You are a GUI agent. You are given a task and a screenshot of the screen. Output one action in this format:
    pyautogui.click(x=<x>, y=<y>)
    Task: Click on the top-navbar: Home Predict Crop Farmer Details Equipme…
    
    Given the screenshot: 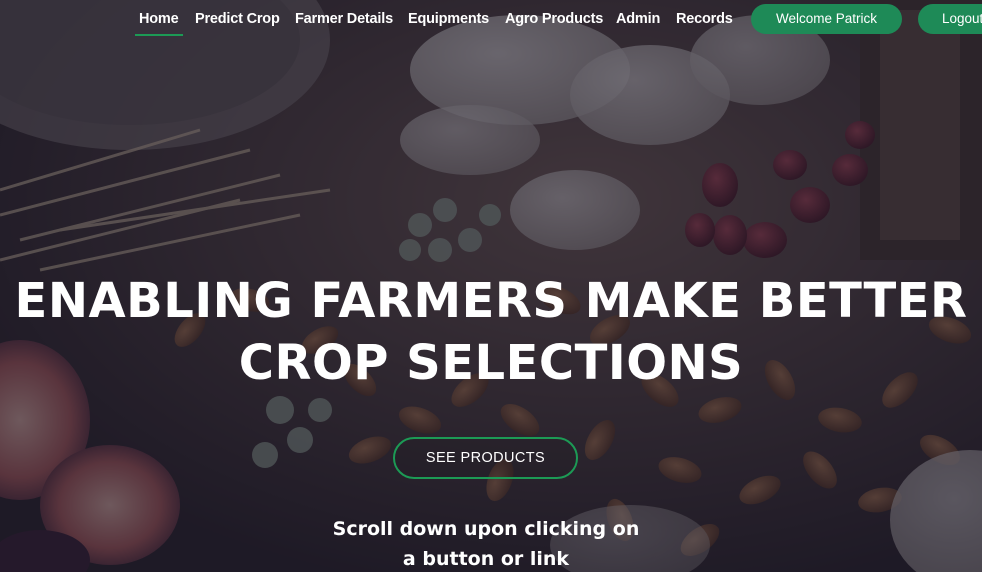 What is the action you would take?
    pyautogui.click(x=491, y=20)
    